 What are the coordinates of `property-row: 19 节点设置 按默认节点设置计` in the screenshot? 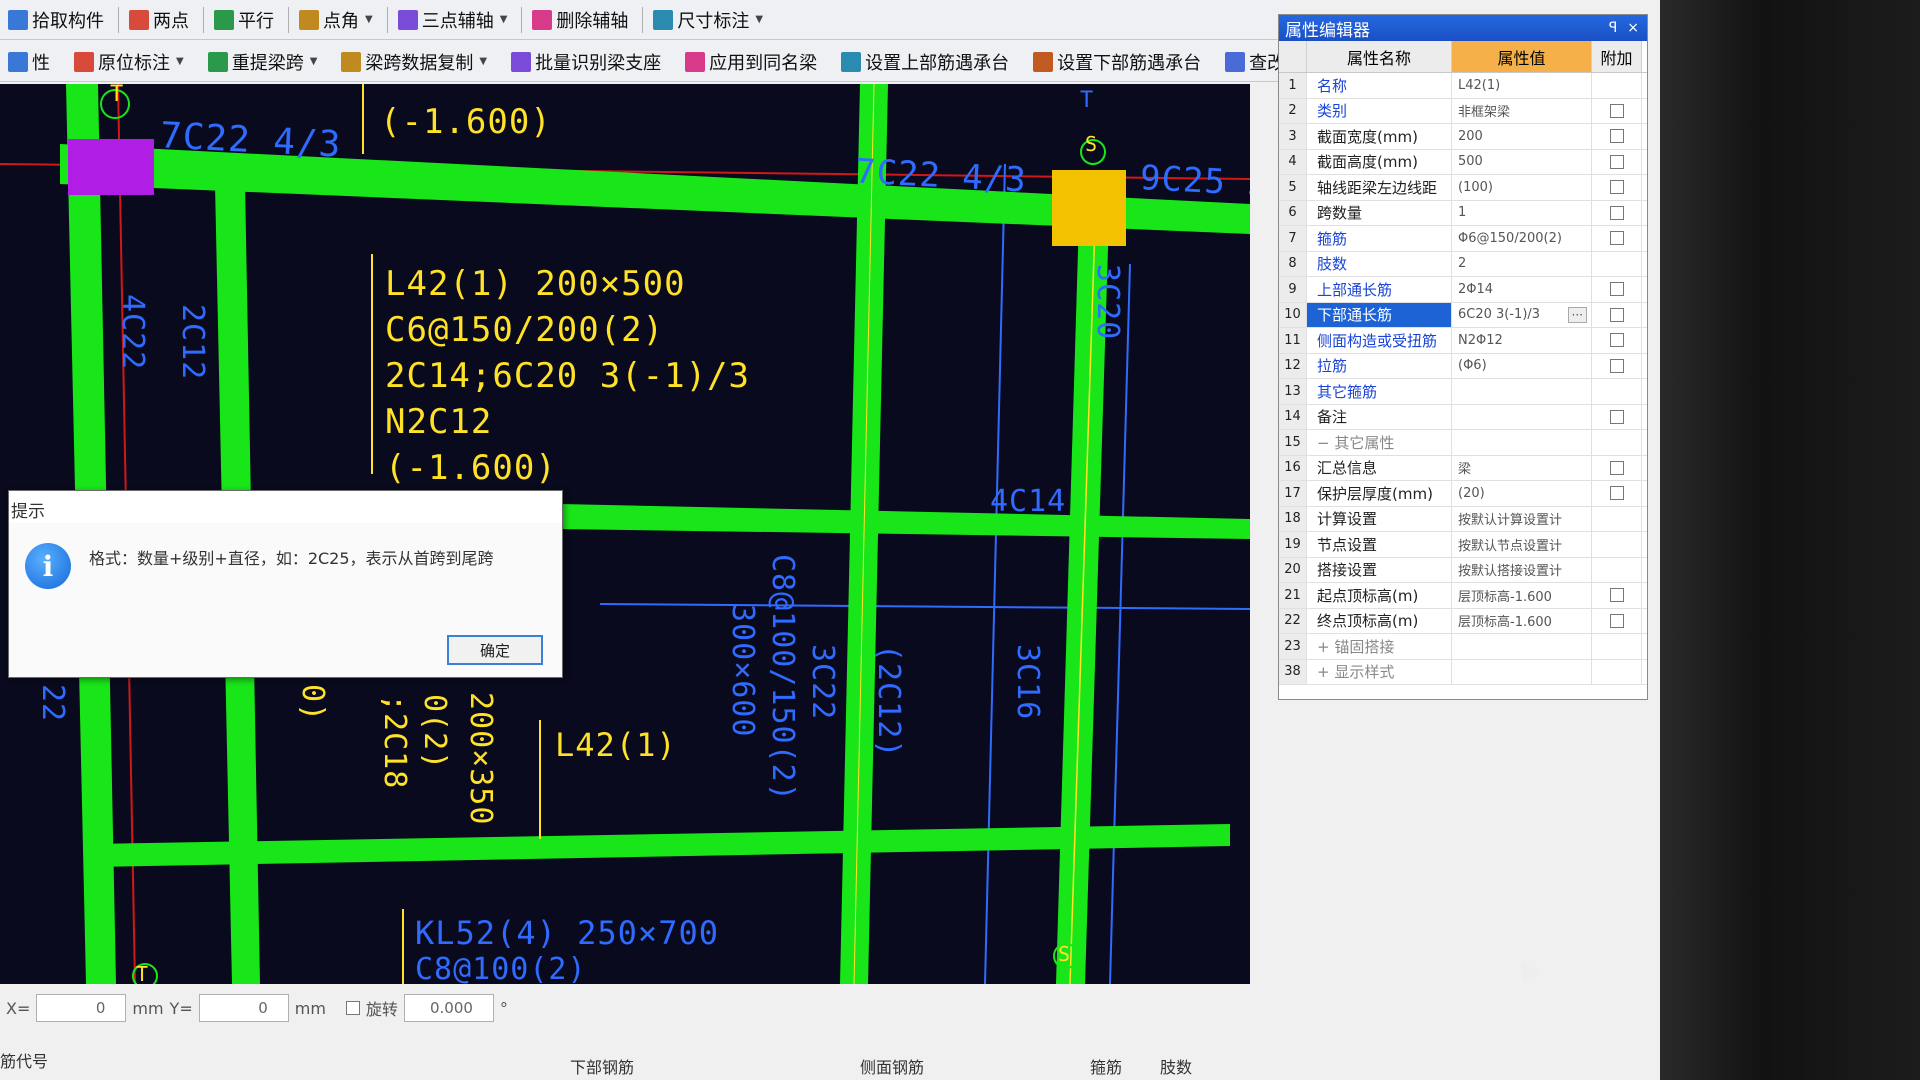 It's located at (1463, 545).